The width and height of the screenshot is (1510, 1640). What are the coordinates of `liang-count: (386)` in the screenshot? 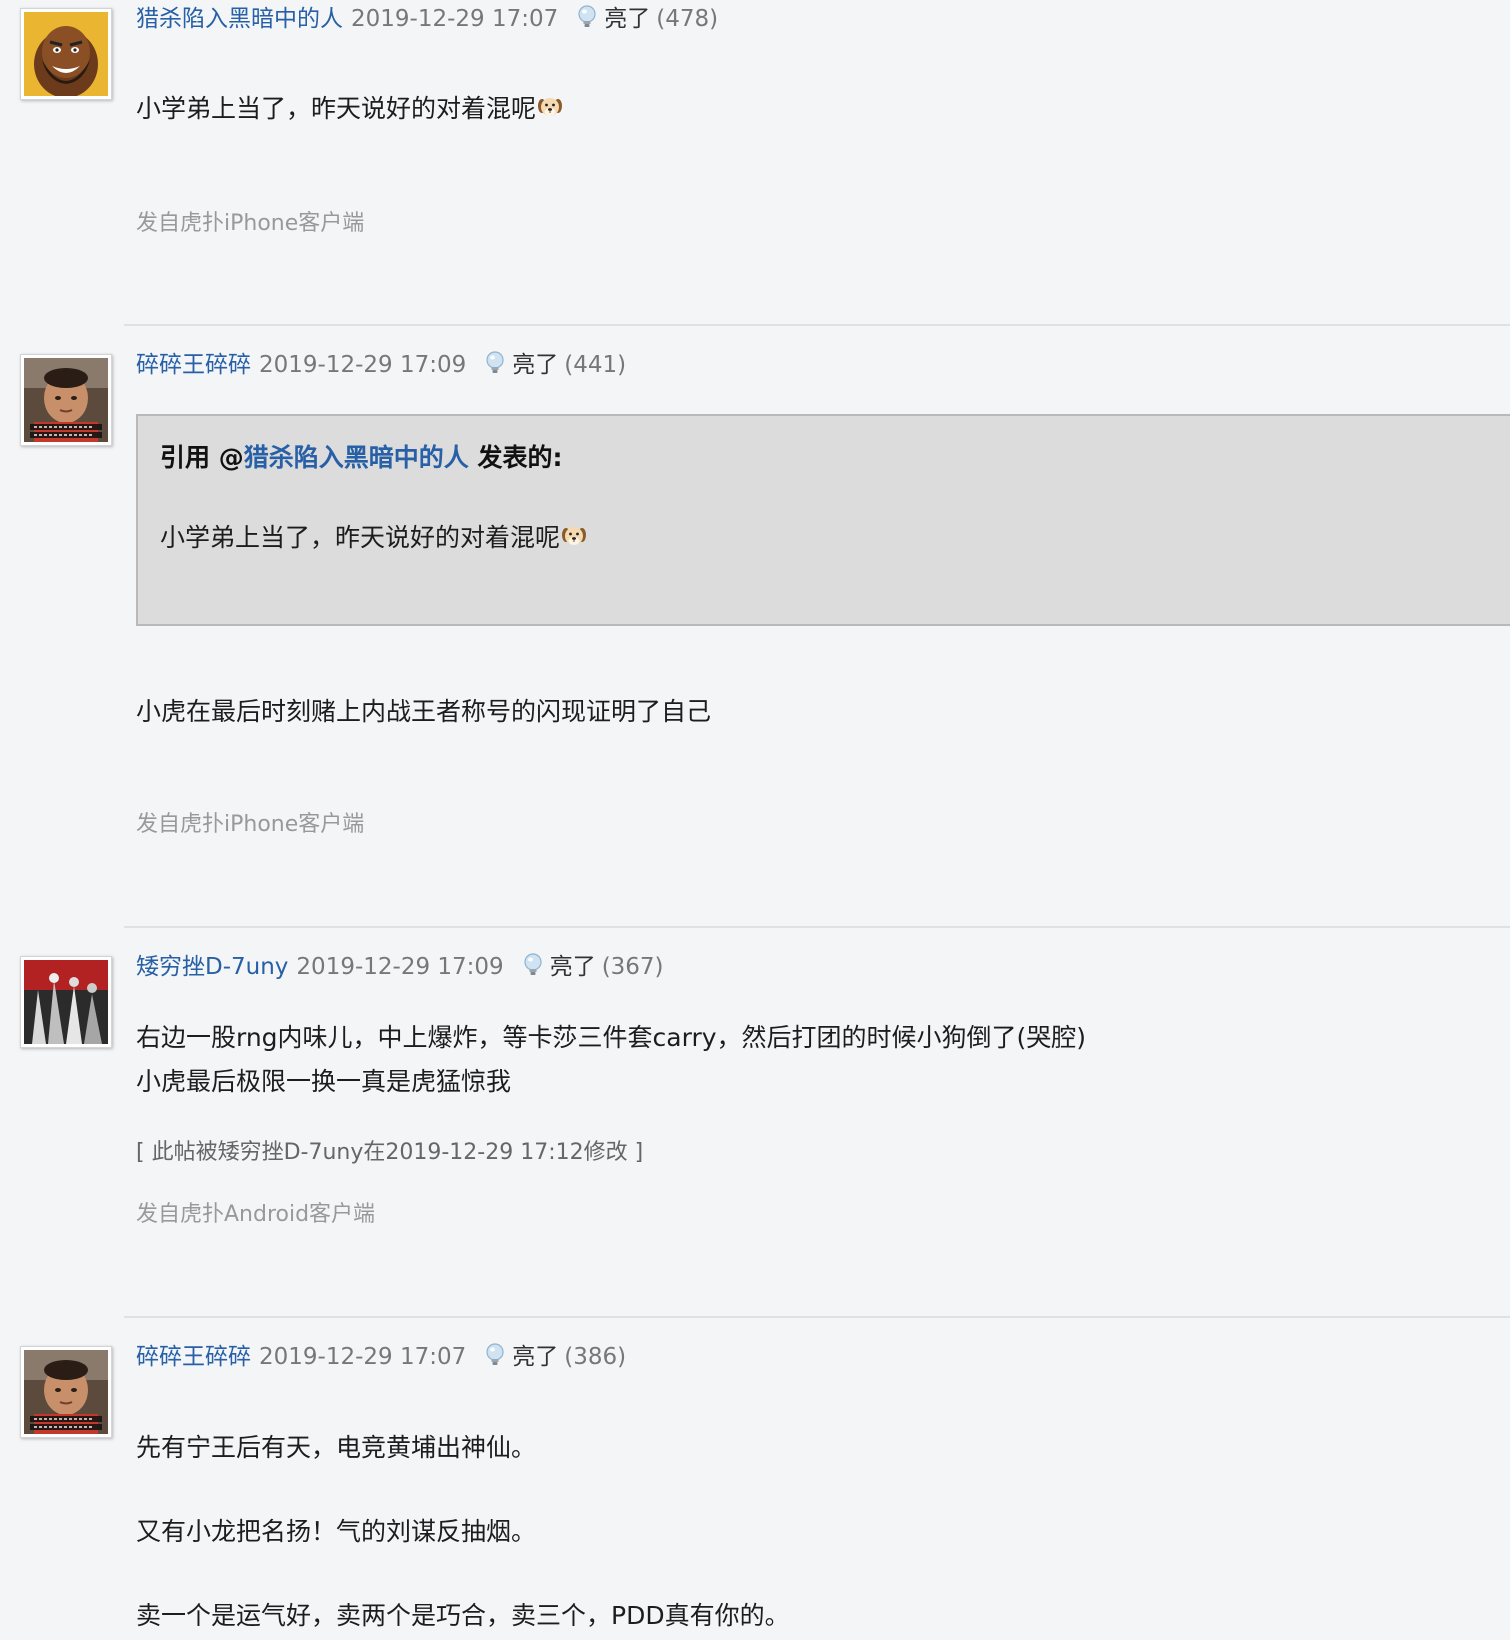 It's located at (595, 1357).